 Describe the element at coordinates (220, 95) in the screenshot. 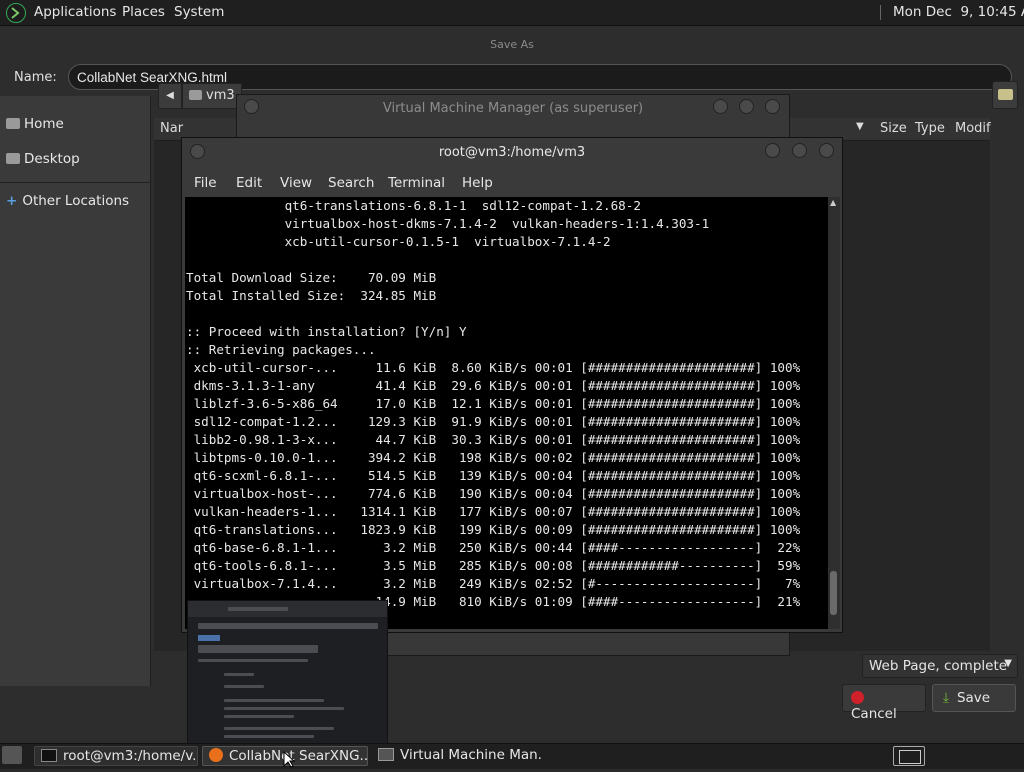

I see `path-segment-label: vm3` at that location.